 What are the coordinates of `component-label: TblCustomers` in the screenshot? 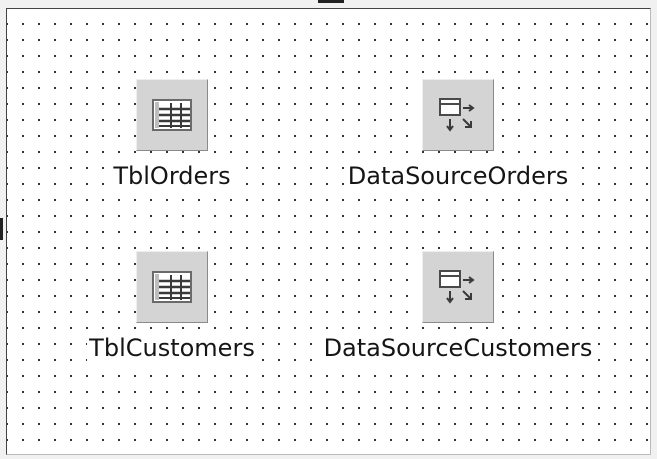 It's located at (172, 348).